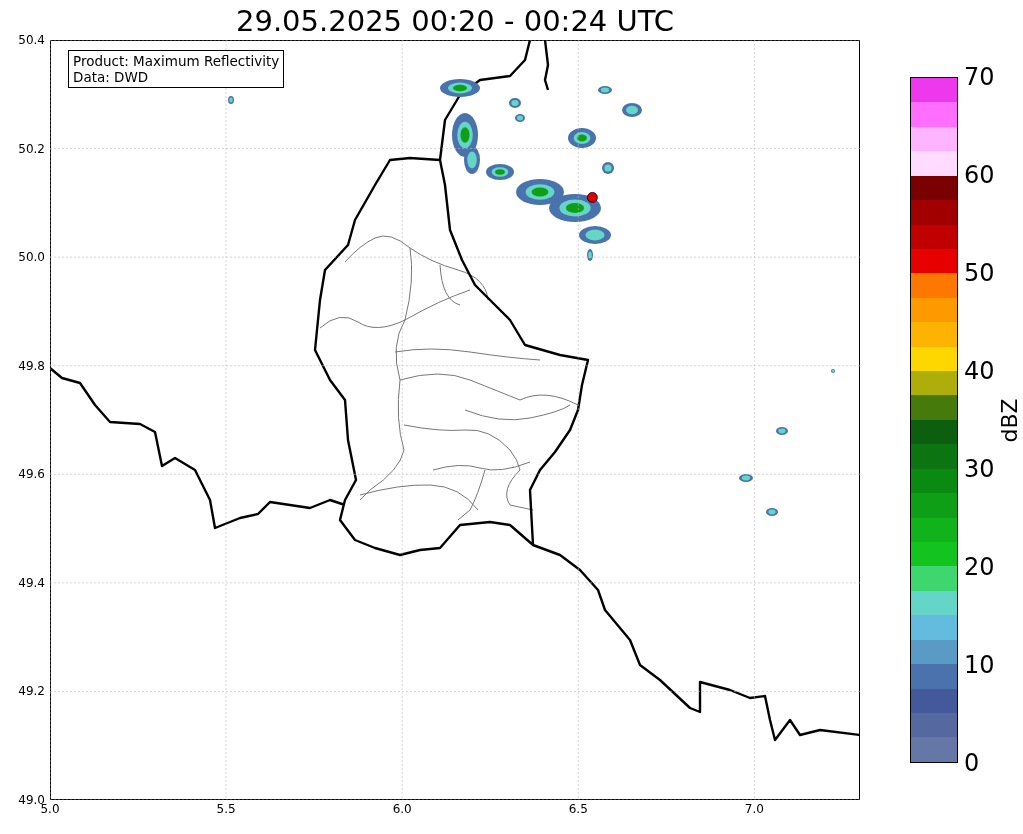 The image size is (1023, 834). Describe the element at coordinates (979, 567) in the screenshot. I see `colorbar-tick-label: 20` at that location.